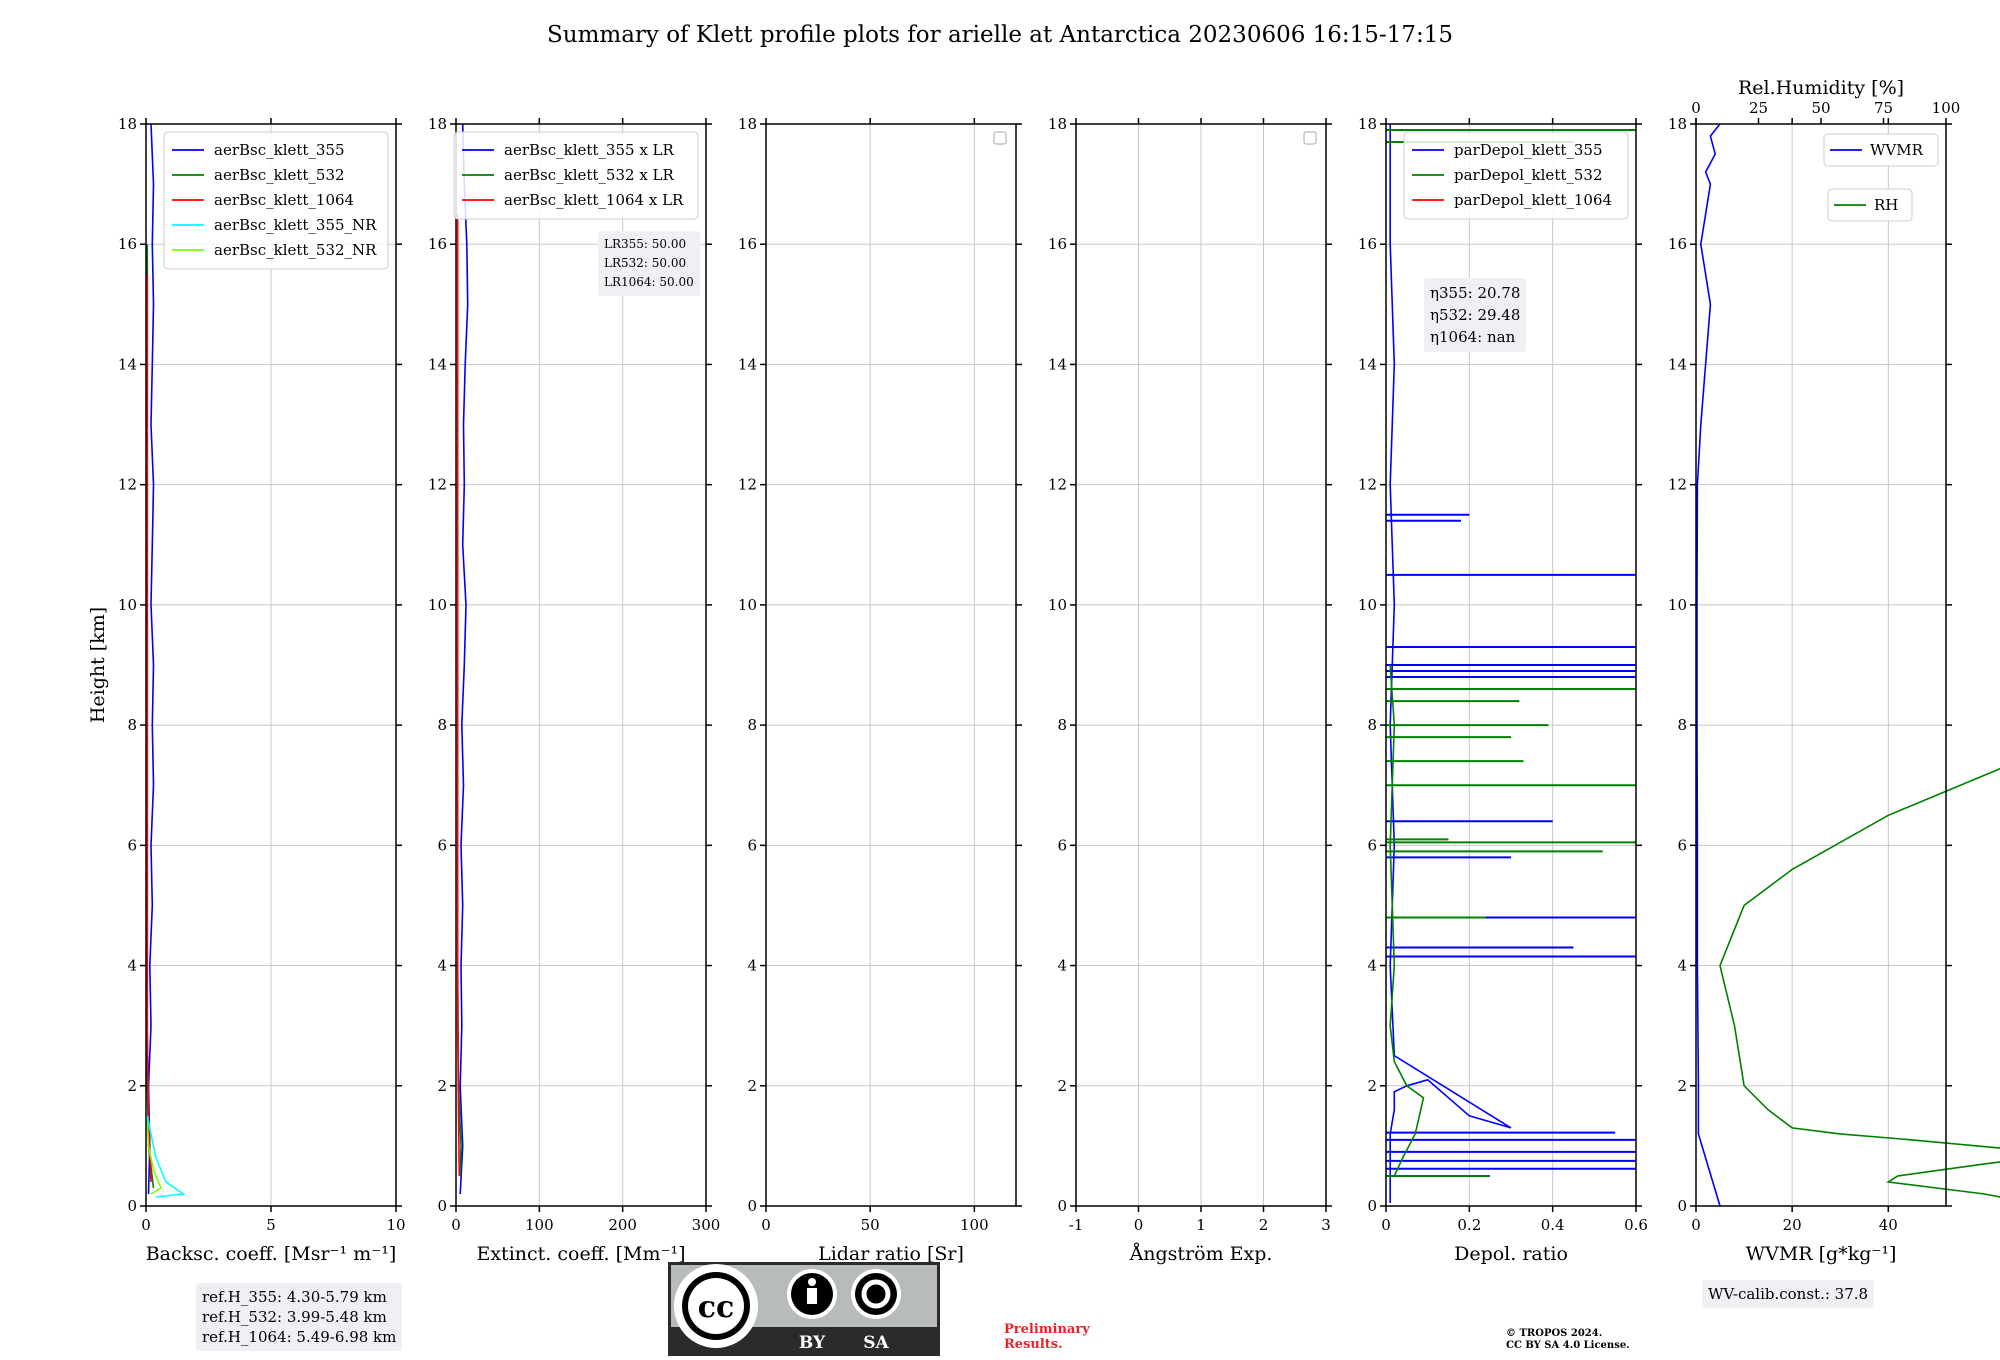 The height and width of the screenshot is (1360, 2000). What do you see at coordinates (1859, 982) in the screenshot?
I see `series-RH` at bounding box center [1859, 982].